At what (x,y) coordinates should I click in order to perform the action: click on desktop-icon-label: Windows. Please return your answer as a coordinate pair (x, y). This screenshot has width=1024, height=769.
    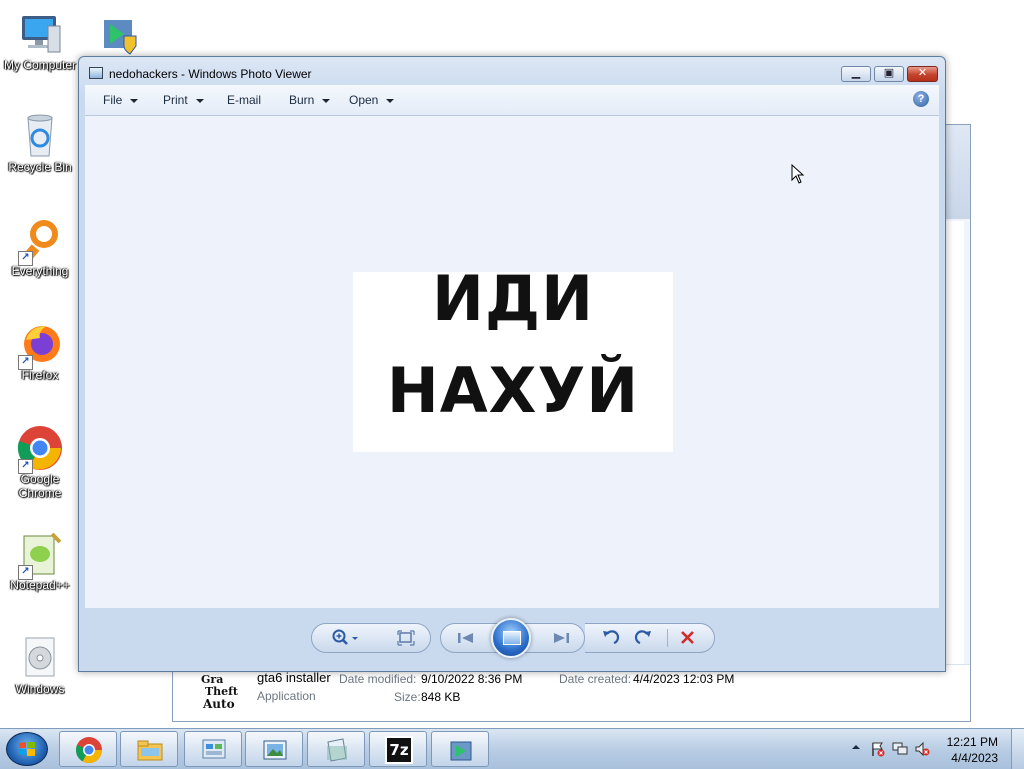
    Looking at the image, I should click on (40, 689).